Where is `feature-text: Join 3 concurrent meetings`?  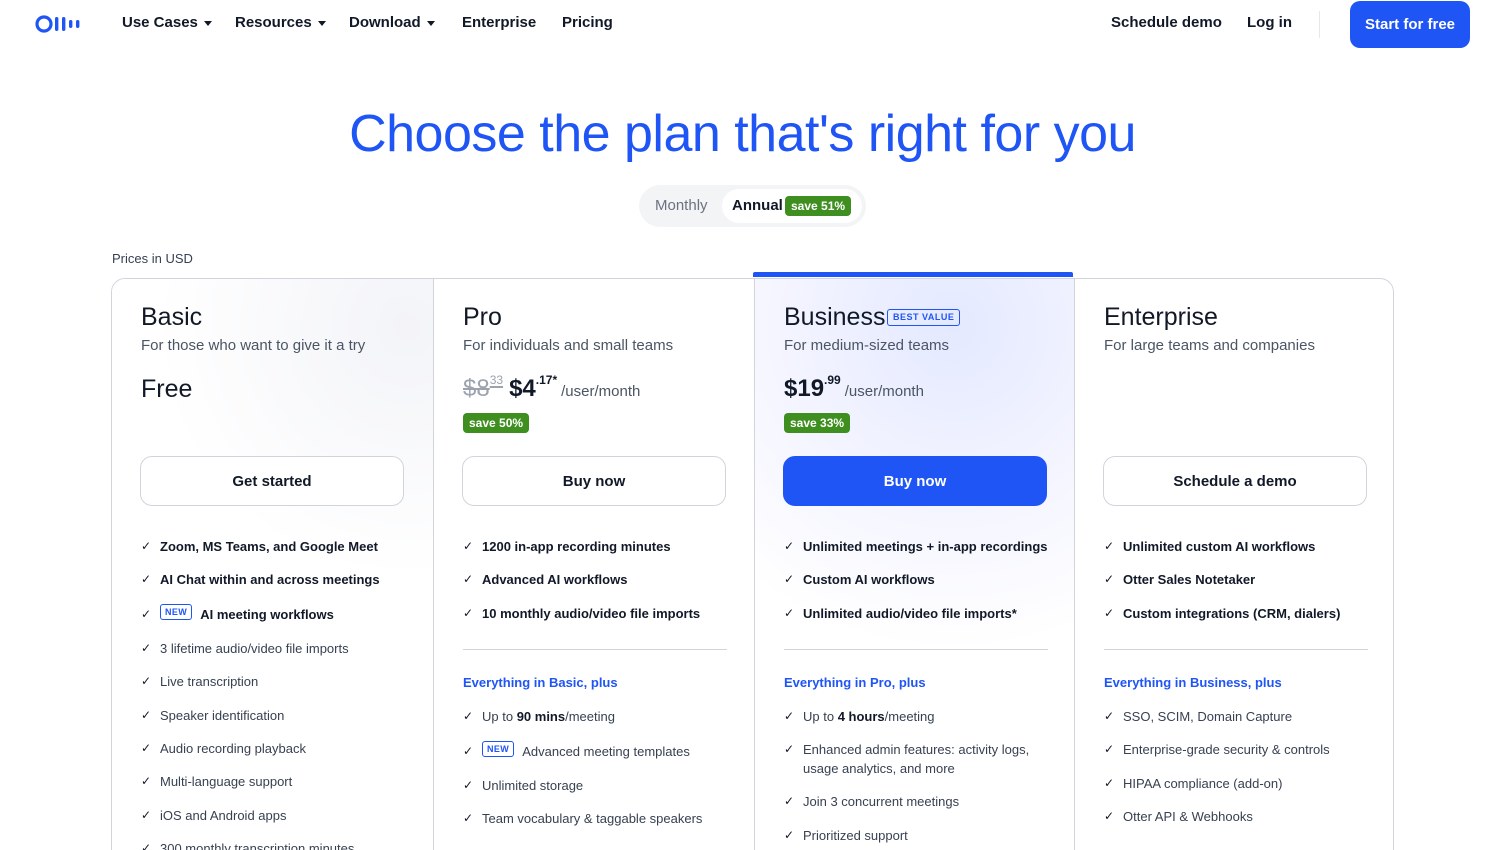
feature-text: Join 3 concurrent meetings is located at coordinates (881, 801).